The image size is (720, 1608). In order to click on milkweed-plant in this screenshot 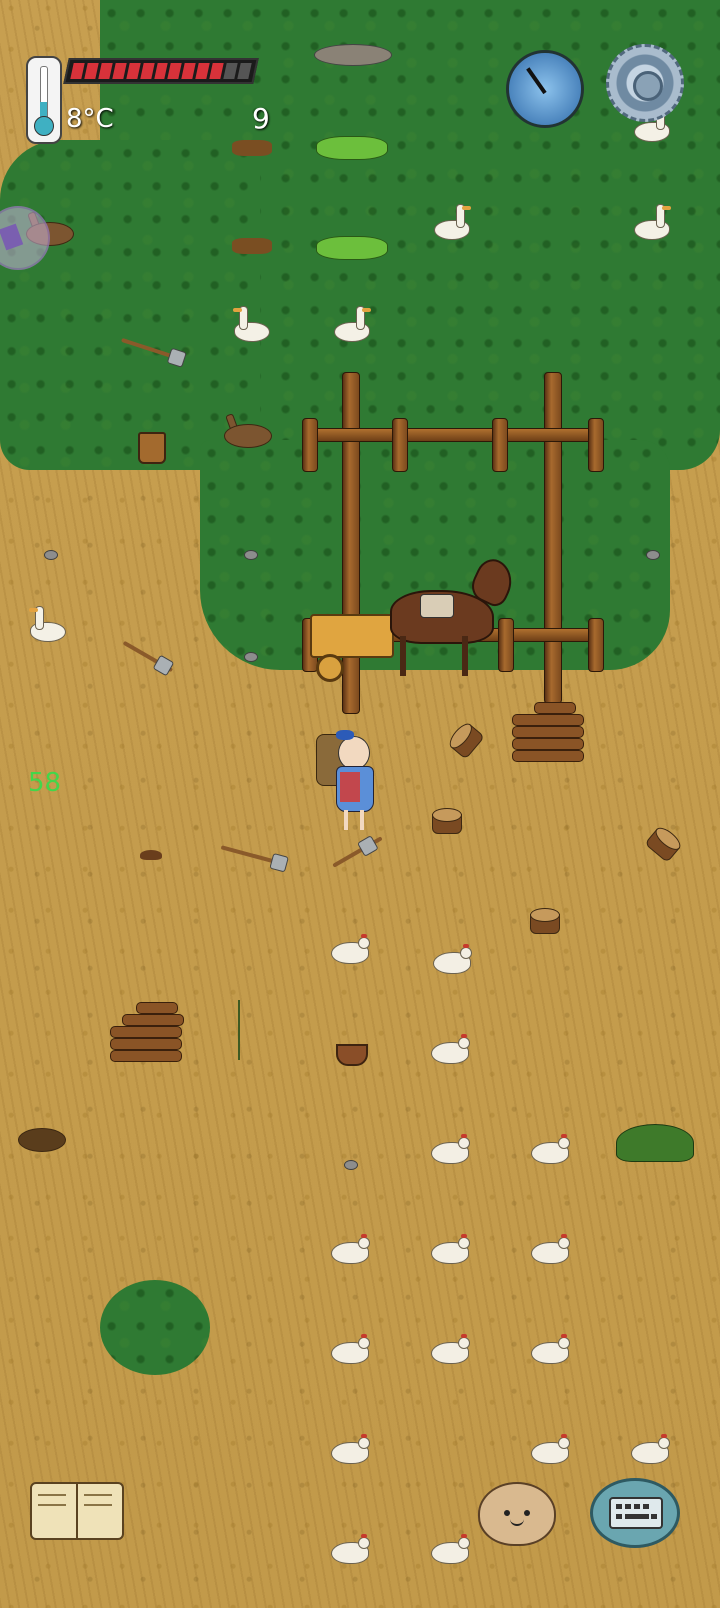, I will do `click(253, 1030)`.